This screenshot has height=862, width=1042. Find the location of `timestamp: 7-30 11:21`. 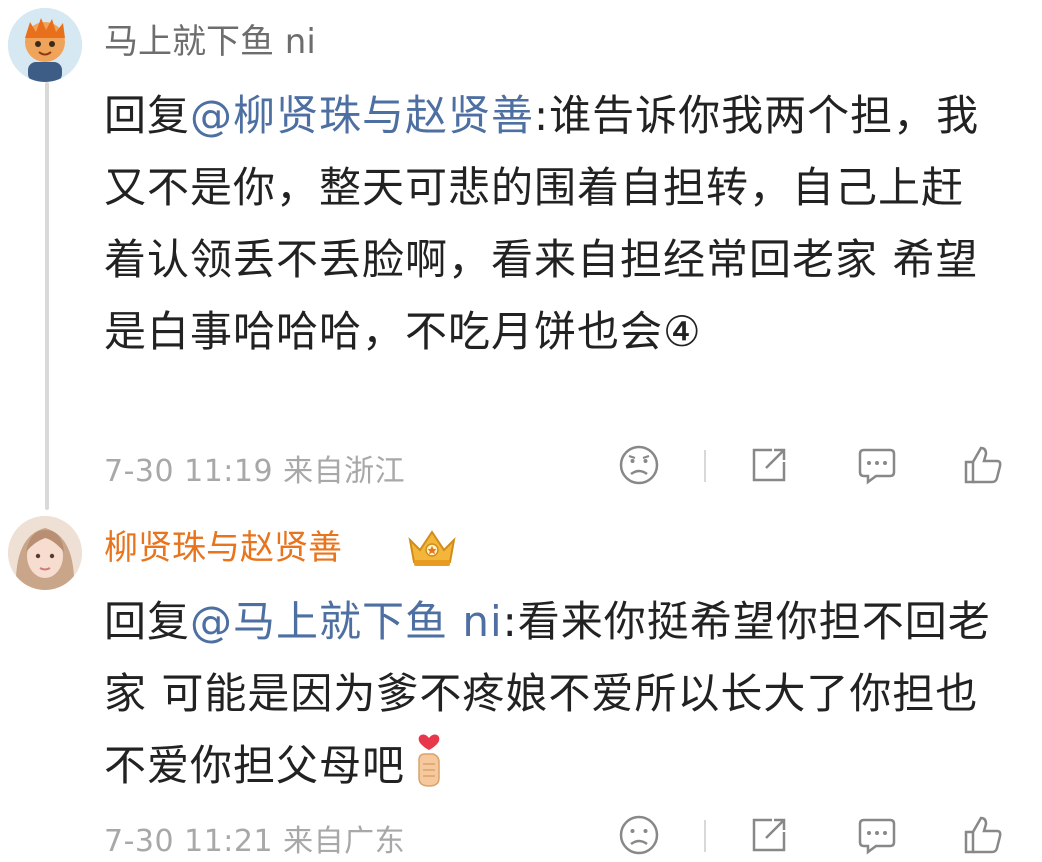

timestamp: 7-30 11:21 is located at coordinates (189, 841).